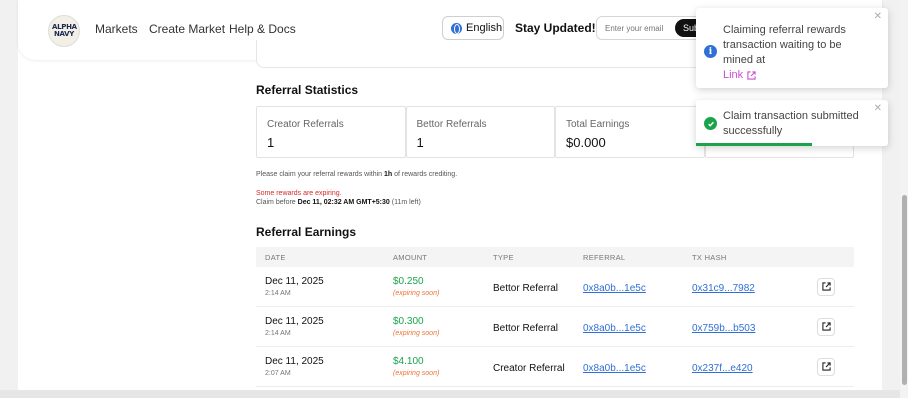  I want to click on cell-amount: $0.250 (expiring soon), so click(443, 286).